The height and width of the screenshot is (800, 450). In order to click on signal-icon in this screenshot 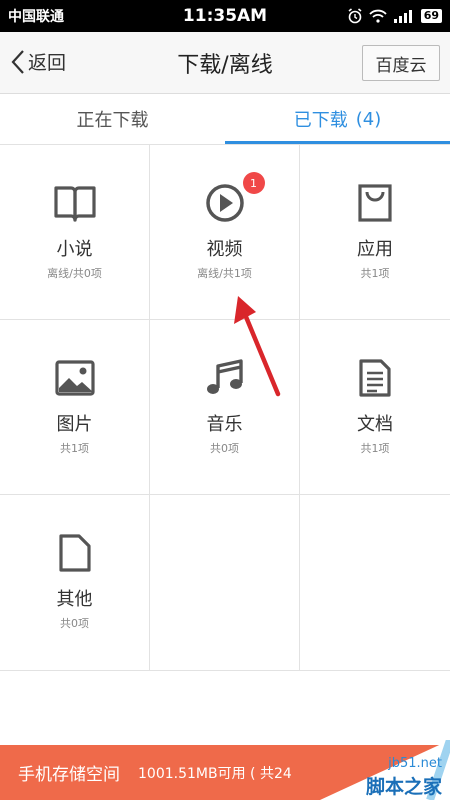, I will do `click(402, 16)`.